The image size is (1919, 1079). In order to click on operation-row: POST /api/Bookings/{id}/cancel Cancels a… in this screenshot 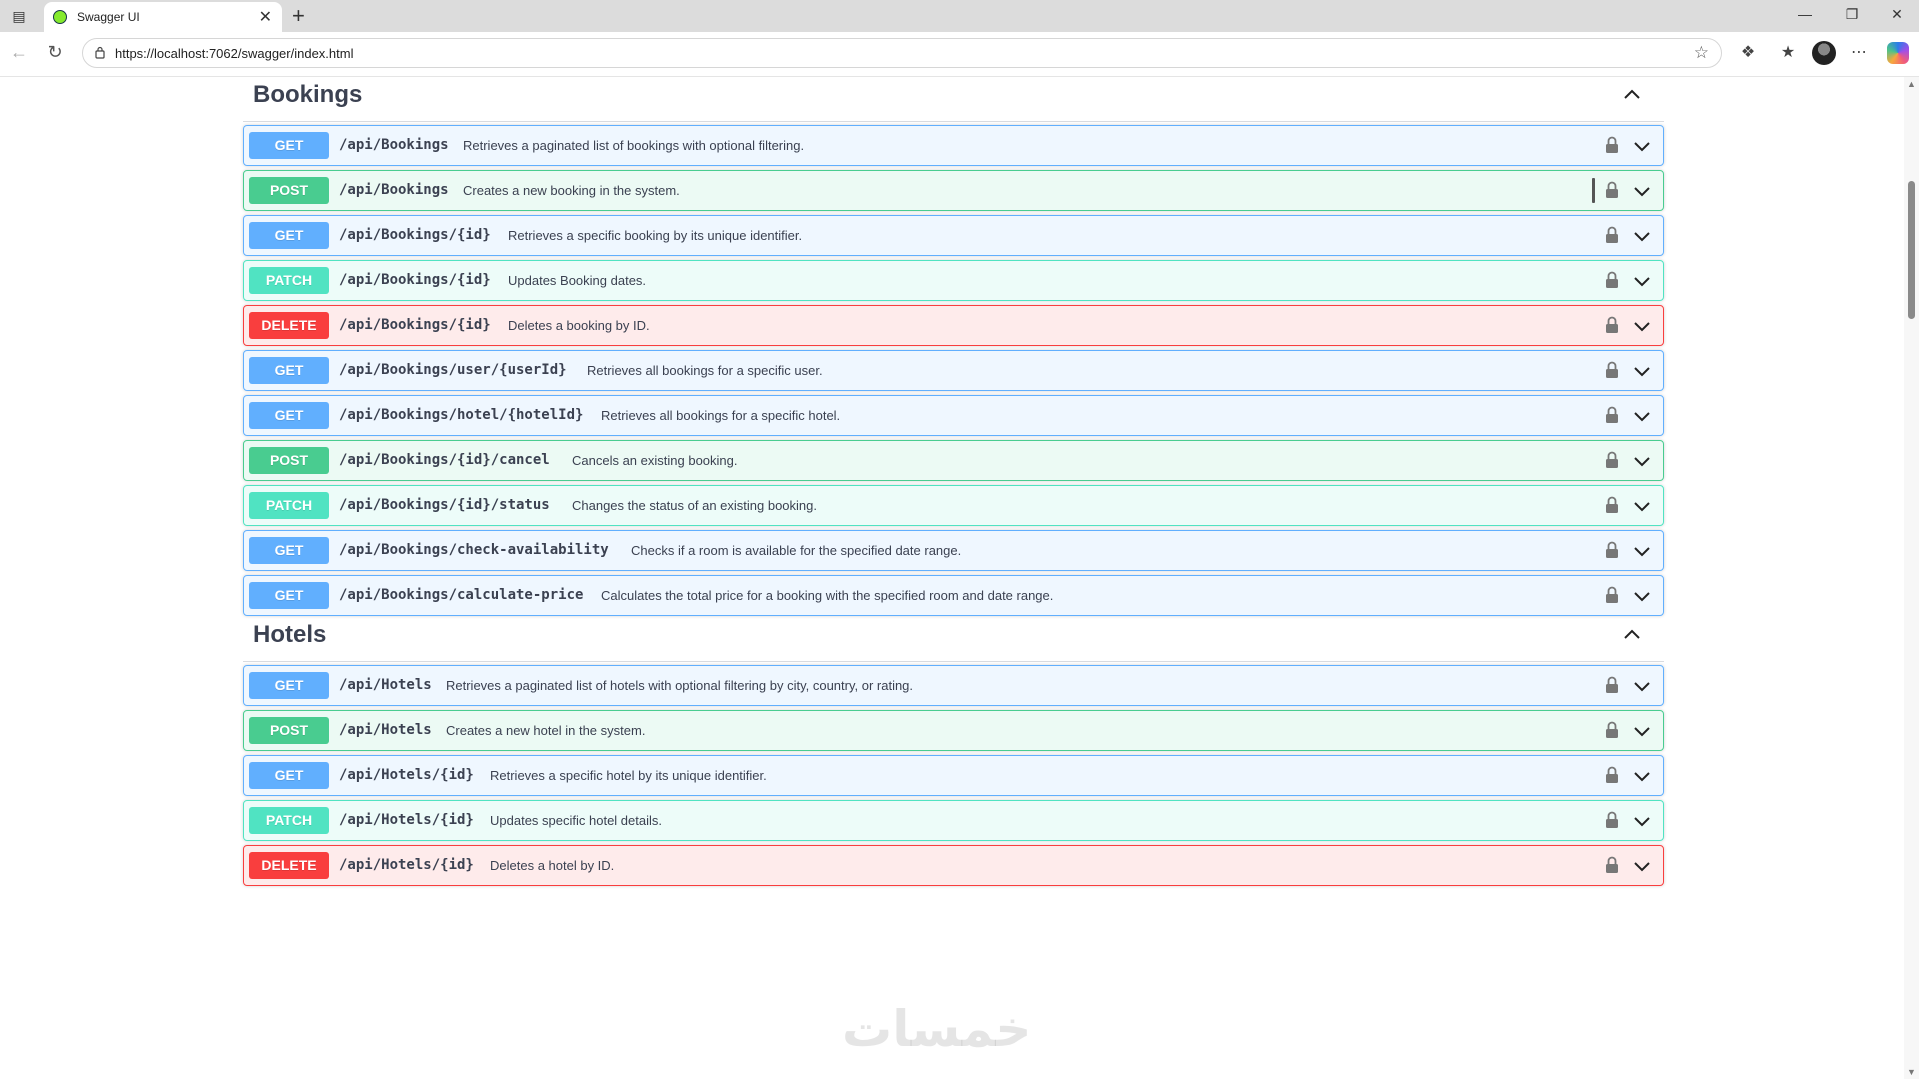, I will do `click(953, 460)`.